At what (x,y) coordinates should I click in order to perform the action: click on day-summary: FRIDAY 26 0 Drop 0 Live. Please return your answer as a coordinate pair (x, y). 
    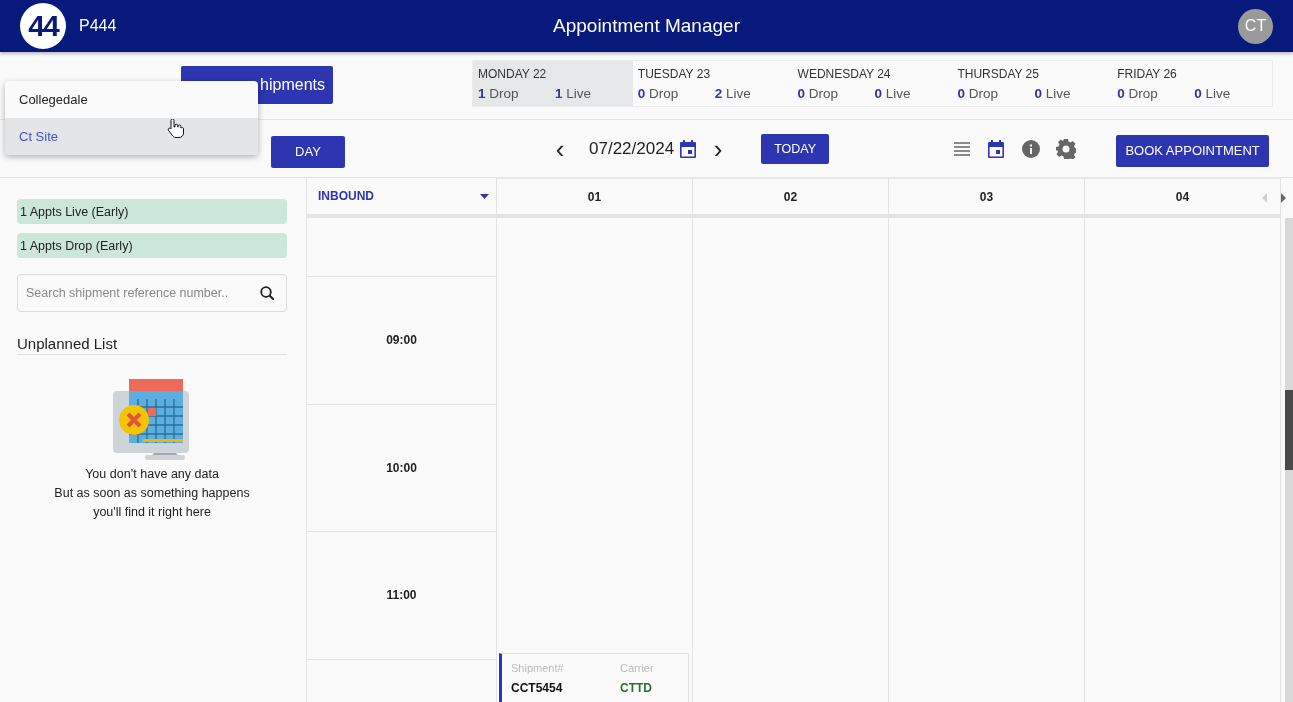
    Looking at the image, I should click on (1192, 83).